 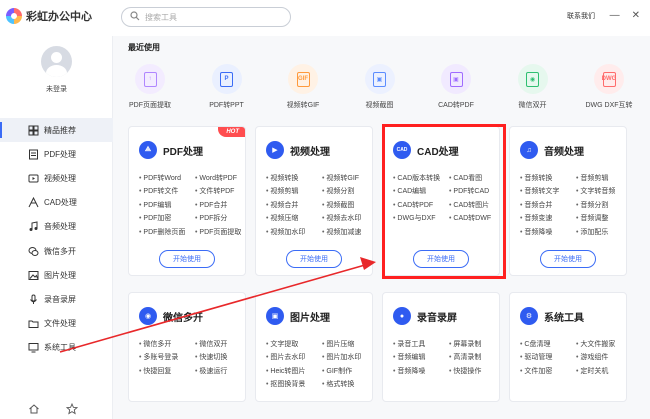 What do you see at coordinates (474, 371) in the screenshot?
I see `feature-item: 快捷操作` at bounding box center [474, 371].